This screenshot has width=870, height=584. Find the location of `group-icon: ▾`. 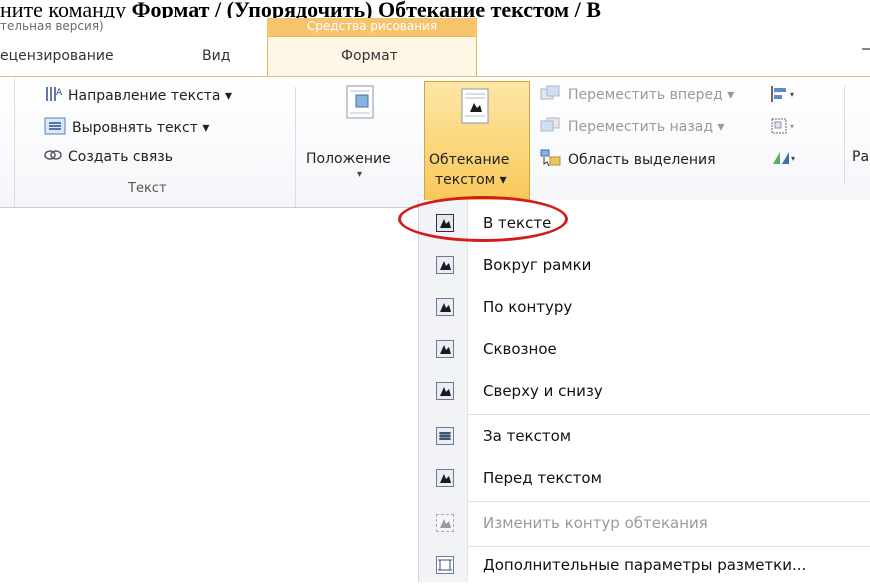

group-icon: ▾ is located at coordinates (785, 128).